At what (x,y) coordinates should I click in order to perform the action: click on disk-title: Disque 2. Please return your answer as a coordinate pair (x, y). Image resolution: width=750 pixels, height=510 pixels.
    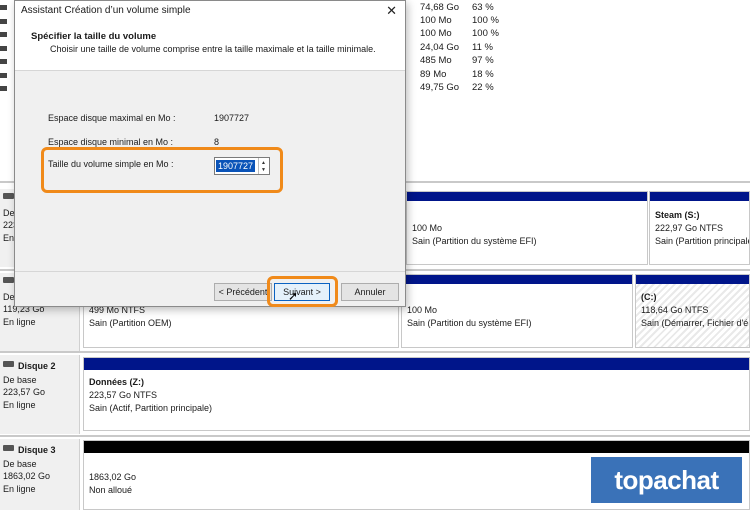
    Looking at the image, I should click on (37, 366).